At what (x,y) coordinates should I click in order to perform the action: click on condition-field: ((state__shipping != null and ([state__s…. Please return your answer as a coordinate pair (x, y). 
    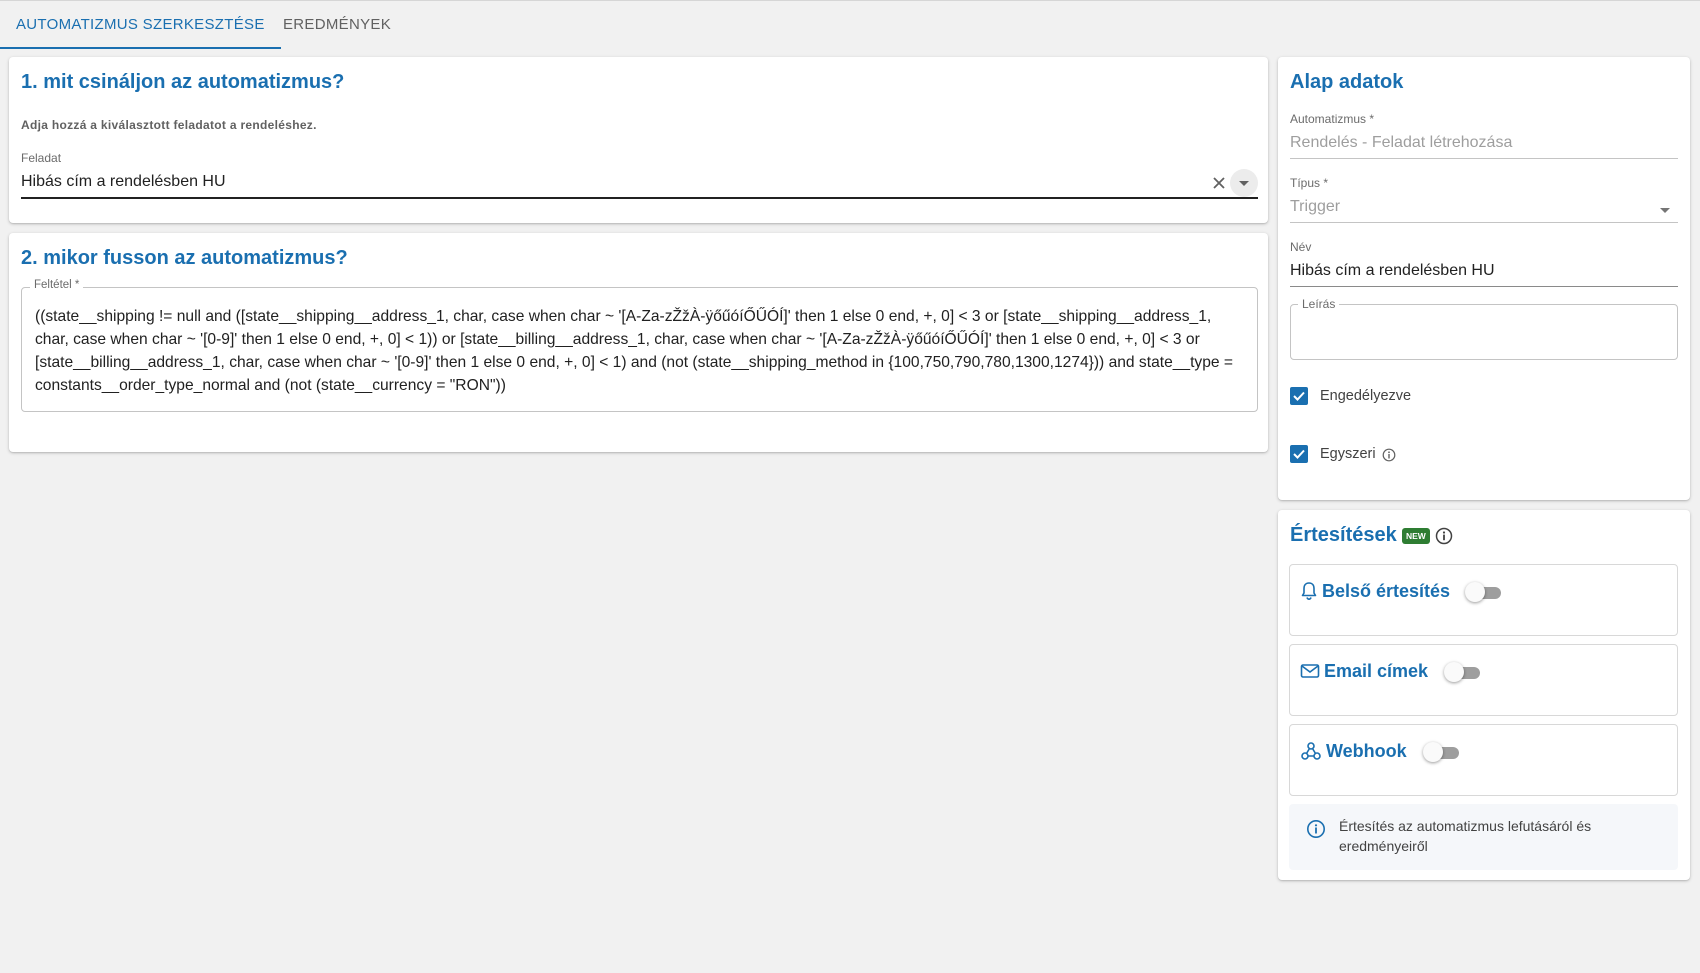
    Looking at the image, I should click on (639, 349).